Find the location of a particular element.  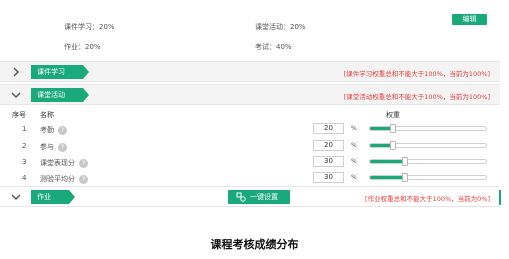

table-row: 4 测验平均分? 30 % is located at coordinates (250, 179).